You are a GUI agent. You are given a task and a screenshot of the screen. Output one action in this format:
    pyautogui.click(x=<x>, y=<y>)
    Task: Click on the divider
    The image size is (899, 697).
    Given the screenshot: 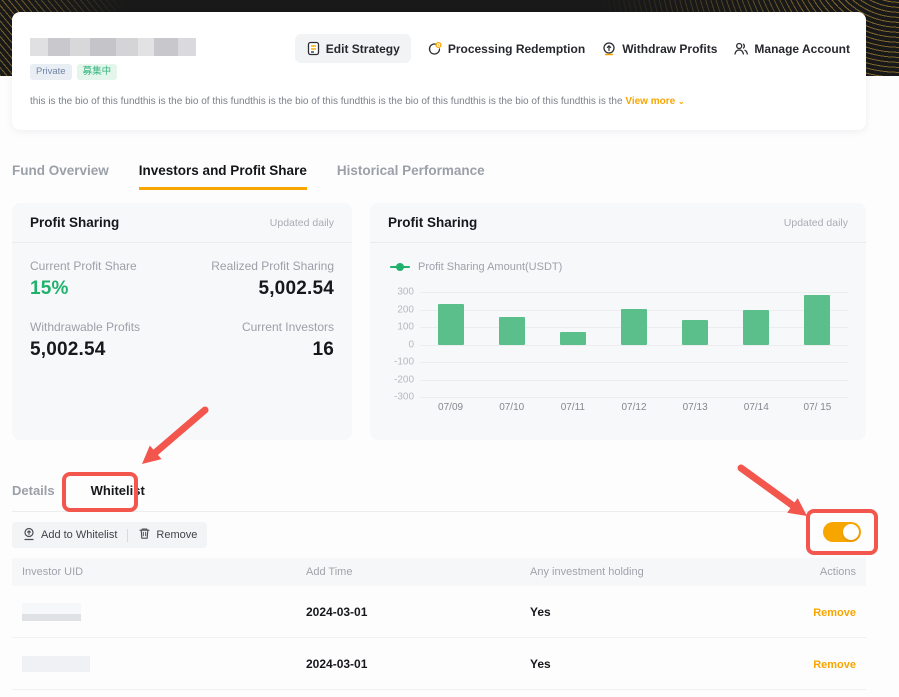 What is the action you would take?
    pyautogui.click(x=439, y=511)
    